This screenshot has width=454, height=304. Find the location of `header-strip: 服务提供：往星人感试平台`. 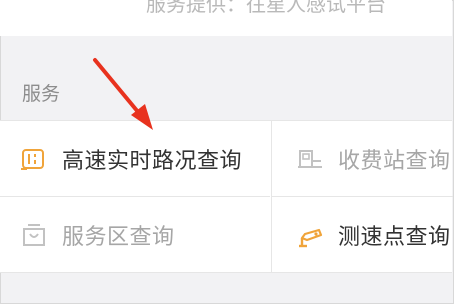

header-strip: 服务提供：往星人感试平台 is located at coordinates (226, 18).